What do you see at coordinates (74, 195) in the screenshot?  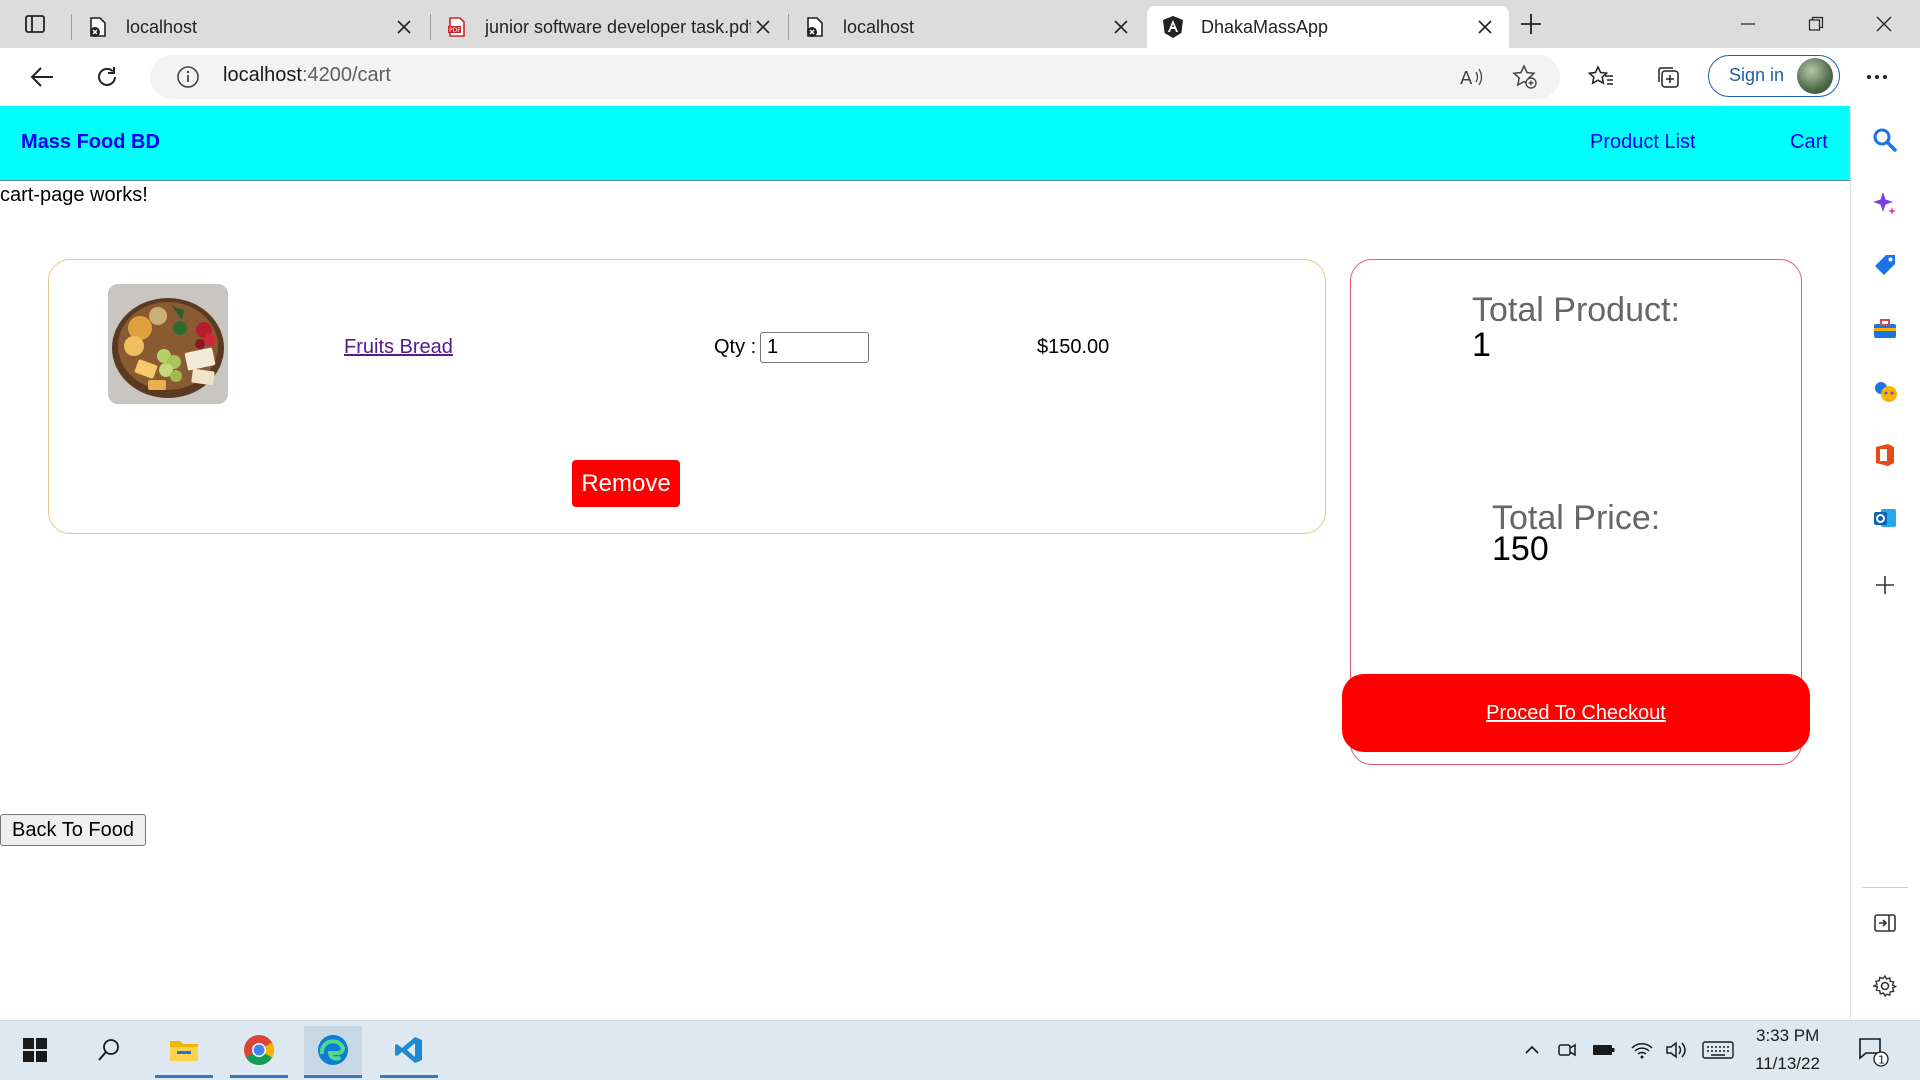 I see `debug-text: cart-page works!` at bounding box center [74, 195].